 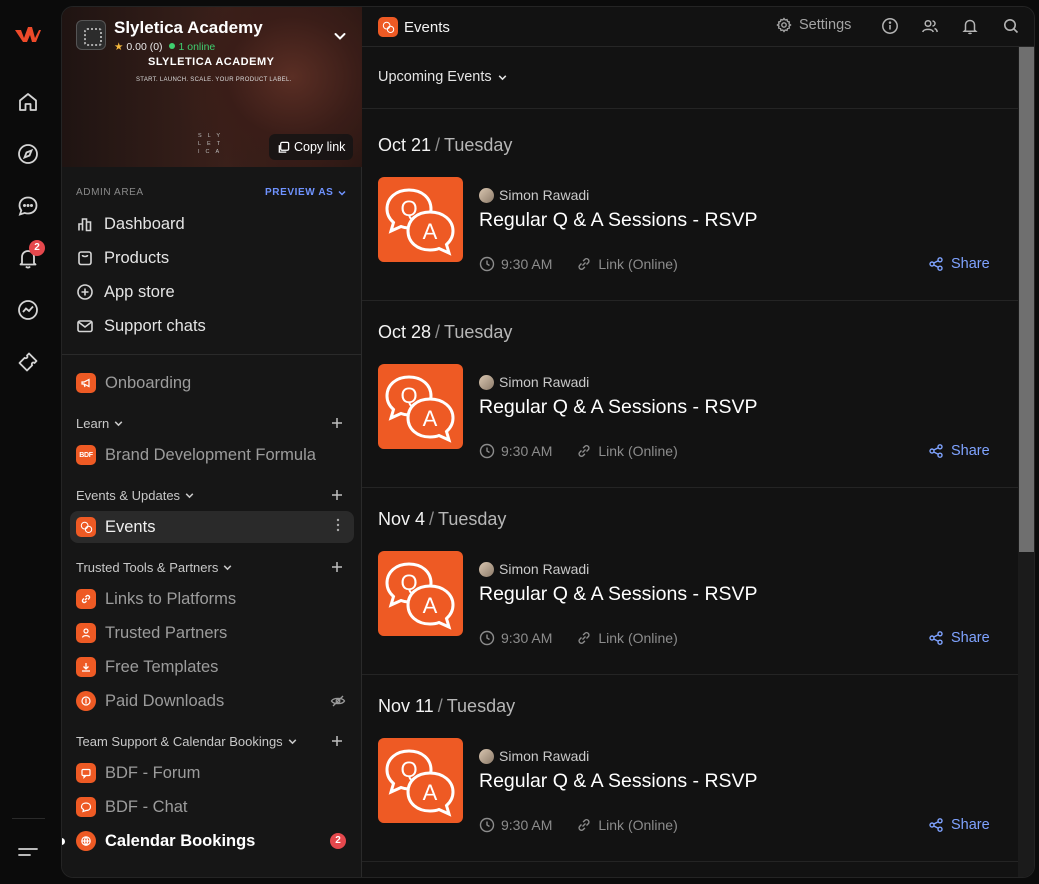 What do you see at coordinates (283, 147) in the screenshot?
I see `copy-icon` at bounding box center [283, 147].